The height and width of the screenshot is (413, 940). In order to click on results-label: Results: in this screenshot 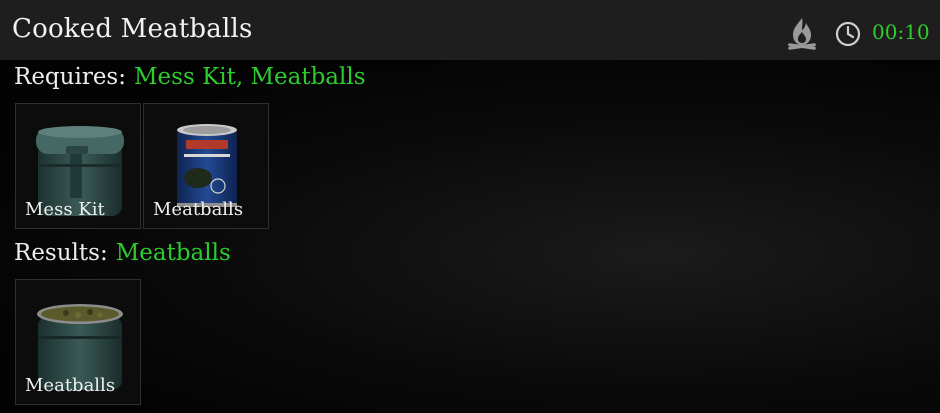, I will do `click(61, 253)`.